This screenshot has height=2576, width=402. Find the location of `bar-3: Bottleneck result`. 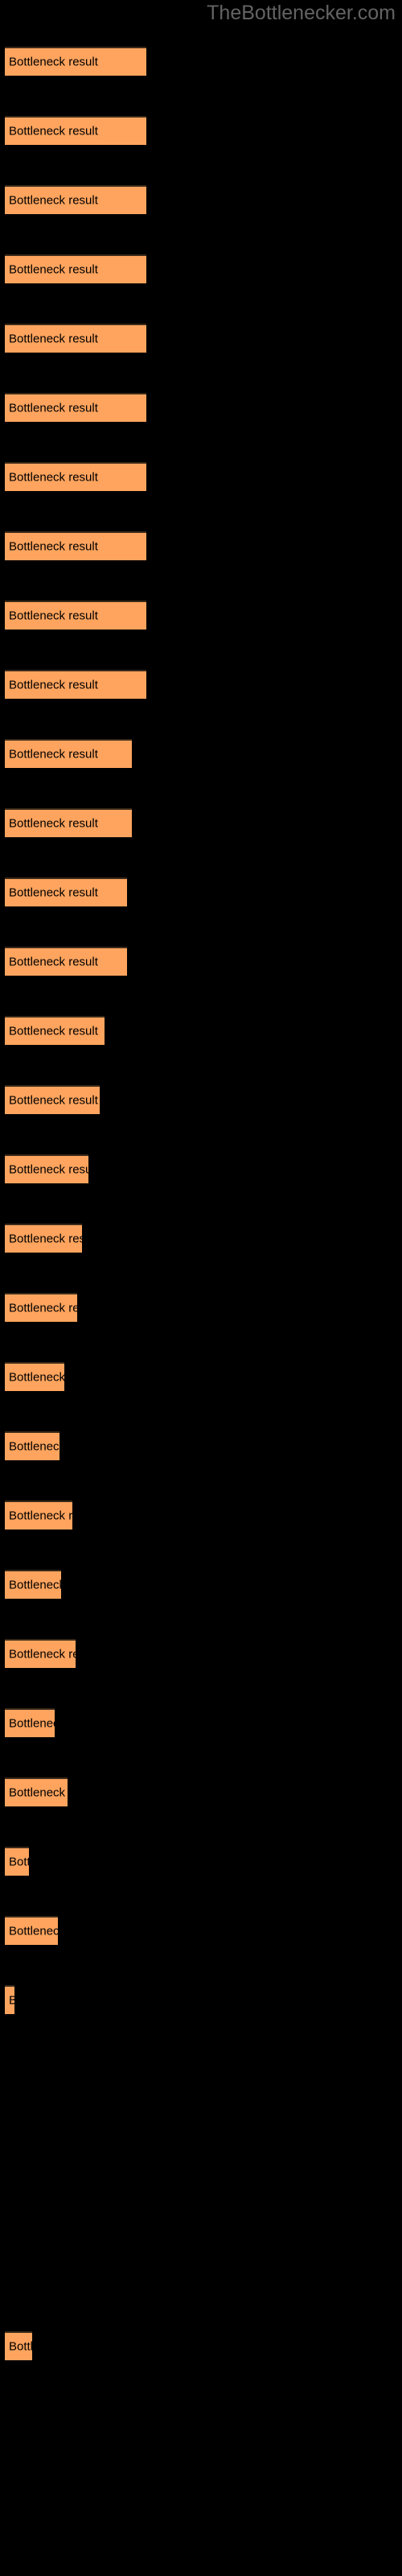

bar-3: Bottleneck result is located at coordinates (75, 199).